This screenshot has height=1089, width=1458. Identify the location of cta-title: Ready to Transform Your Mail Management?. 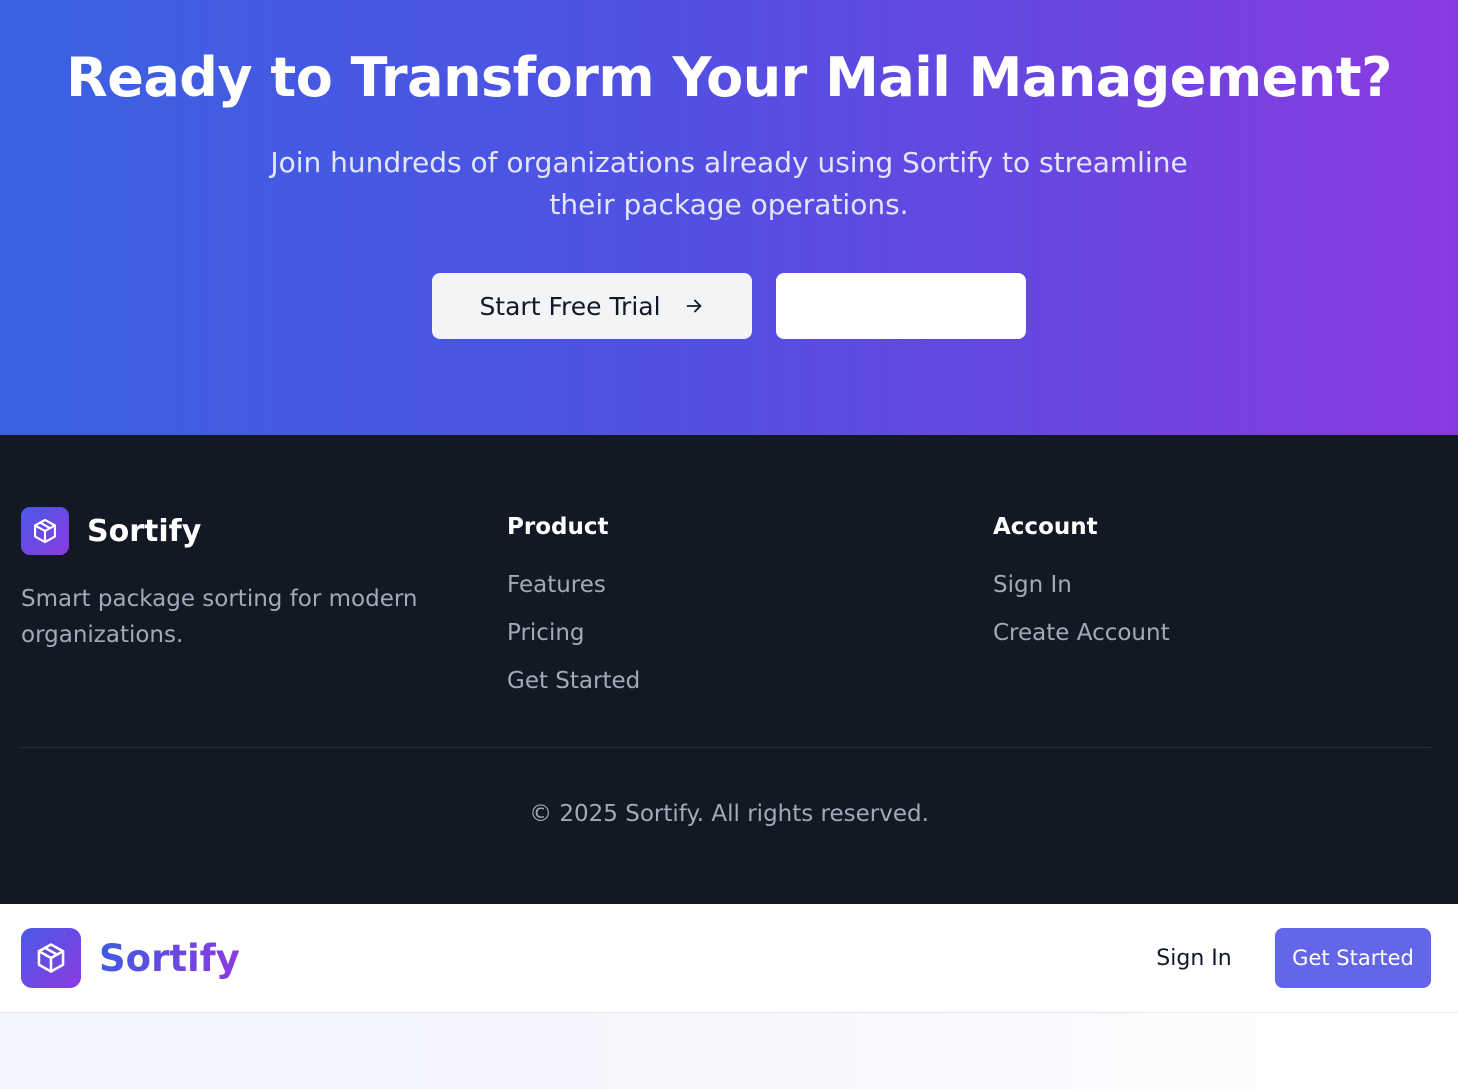
(729, 77).